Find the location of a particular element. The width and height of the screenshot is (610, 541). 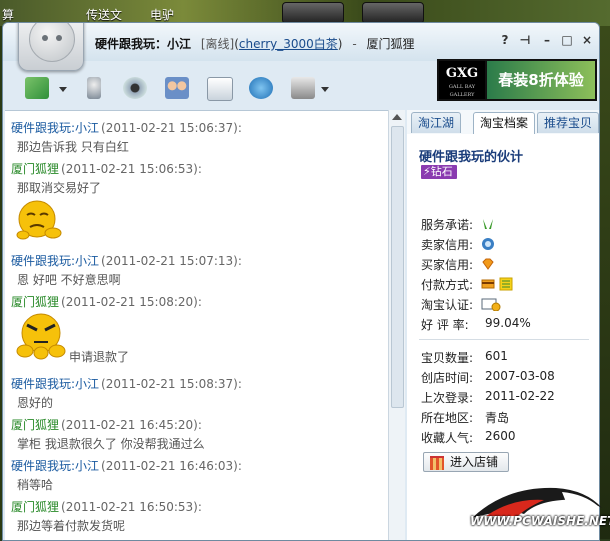

tab-recommended: 推荐宝贝 is located at coordinates (568, 122).